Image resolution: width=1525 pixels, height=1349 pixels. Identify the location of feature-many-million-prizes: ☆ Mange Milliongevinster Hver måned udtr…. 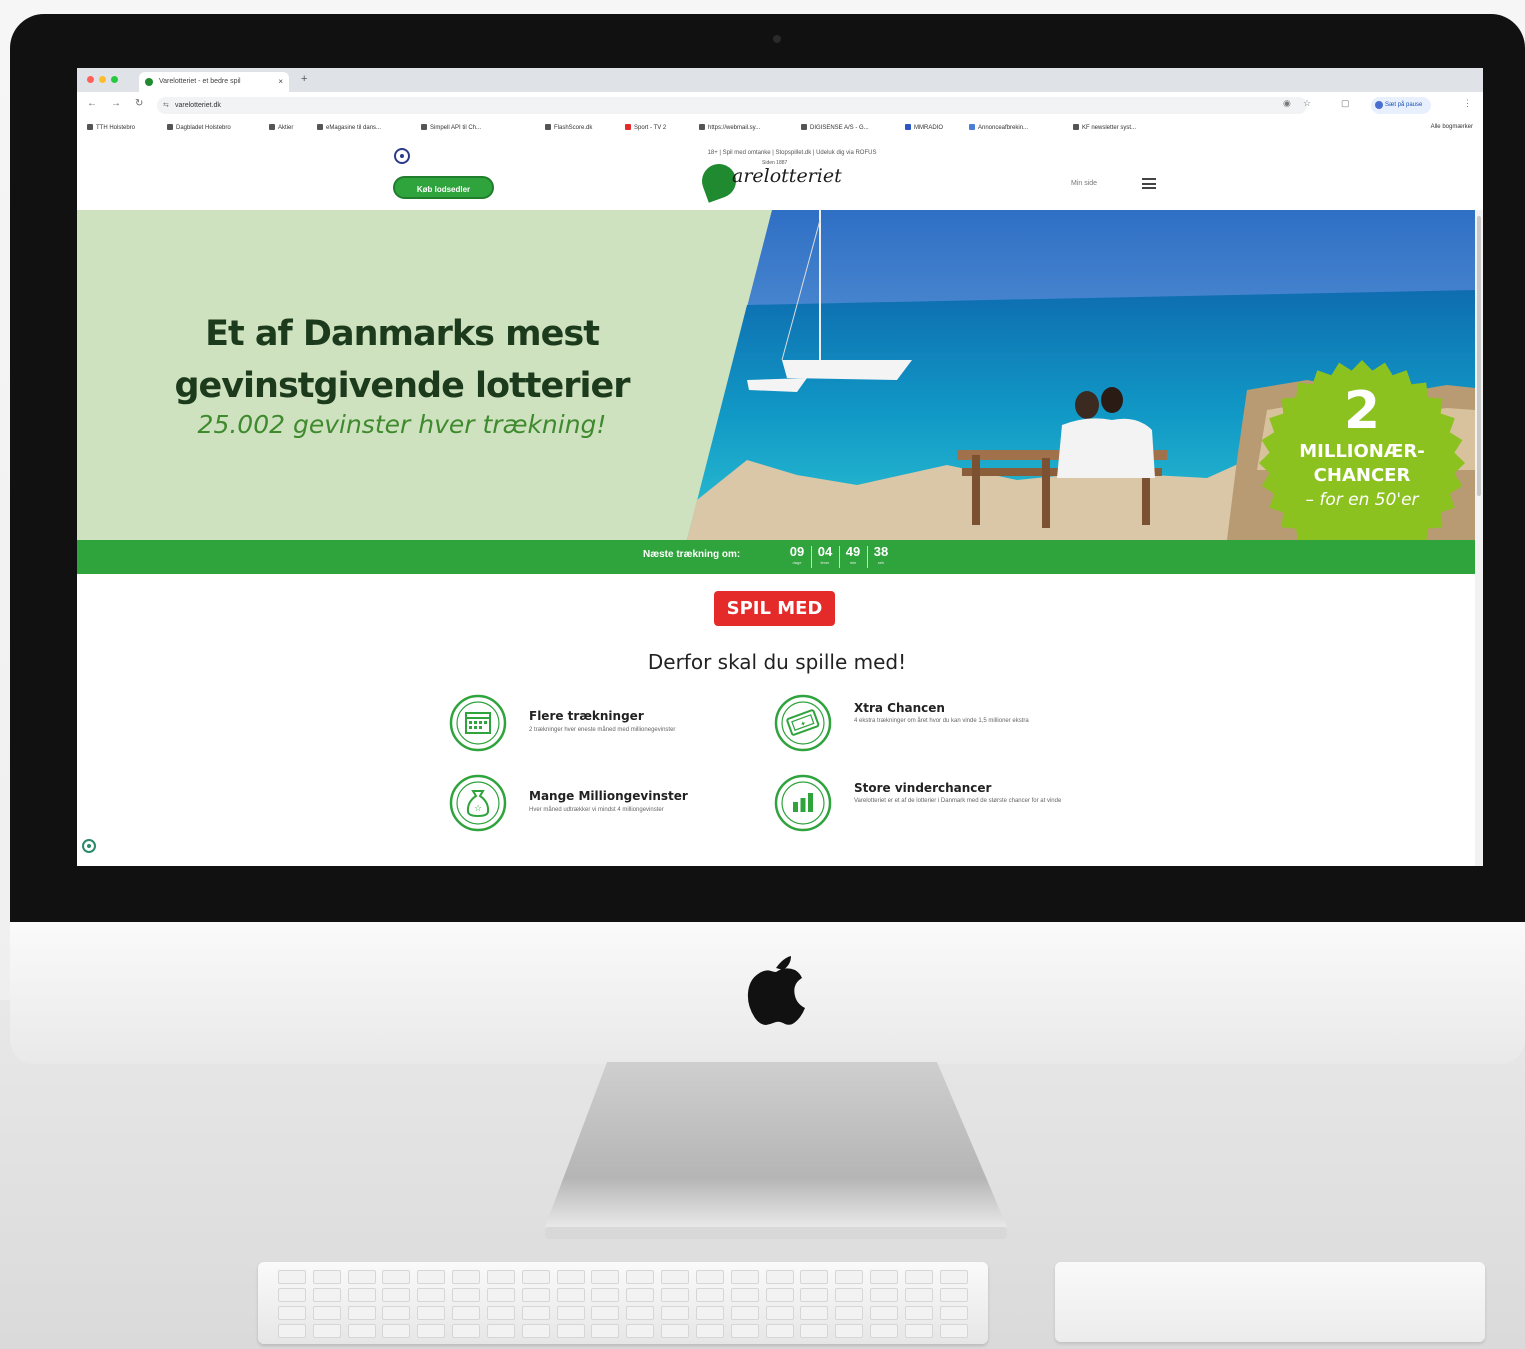
(614, 806).